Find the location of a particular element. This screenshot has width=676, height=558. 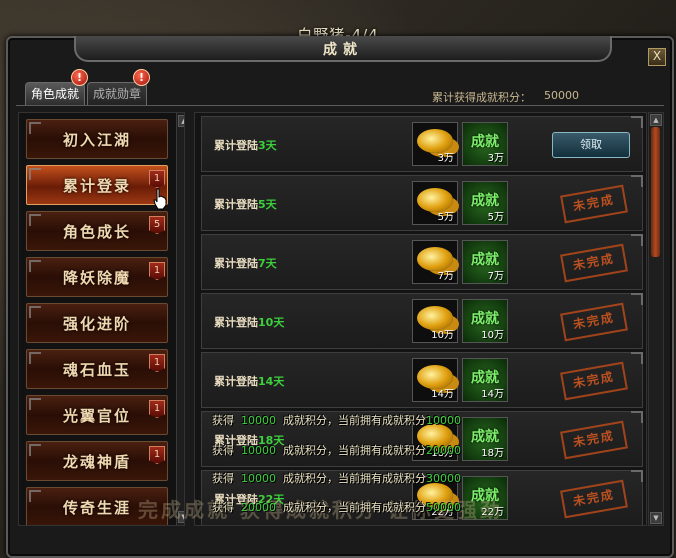

gold-reward: 14万 is located at coordinates (435, 380).